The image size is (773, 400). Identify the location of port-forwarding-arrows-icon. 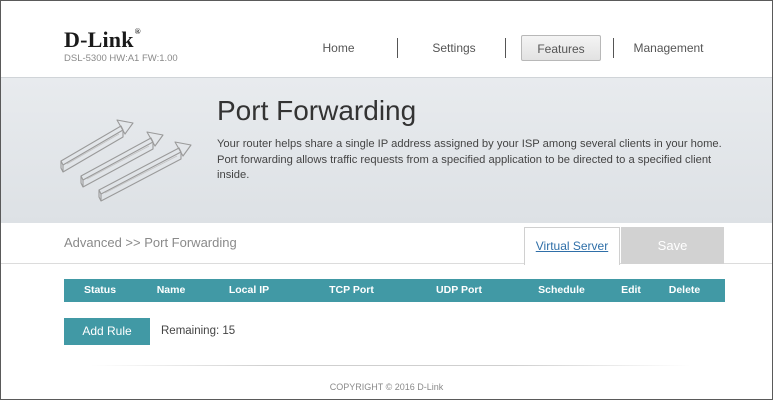
(126, 160).